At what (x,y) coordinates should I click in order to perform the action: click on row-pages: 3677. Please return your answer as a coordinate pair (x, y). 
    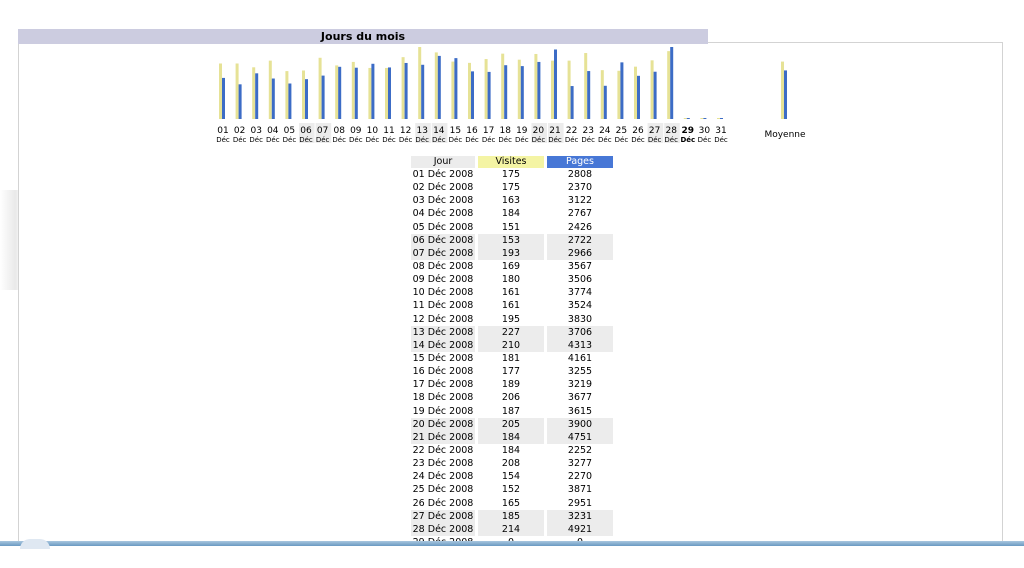
    Looking at the image, I should click on (580, 398).